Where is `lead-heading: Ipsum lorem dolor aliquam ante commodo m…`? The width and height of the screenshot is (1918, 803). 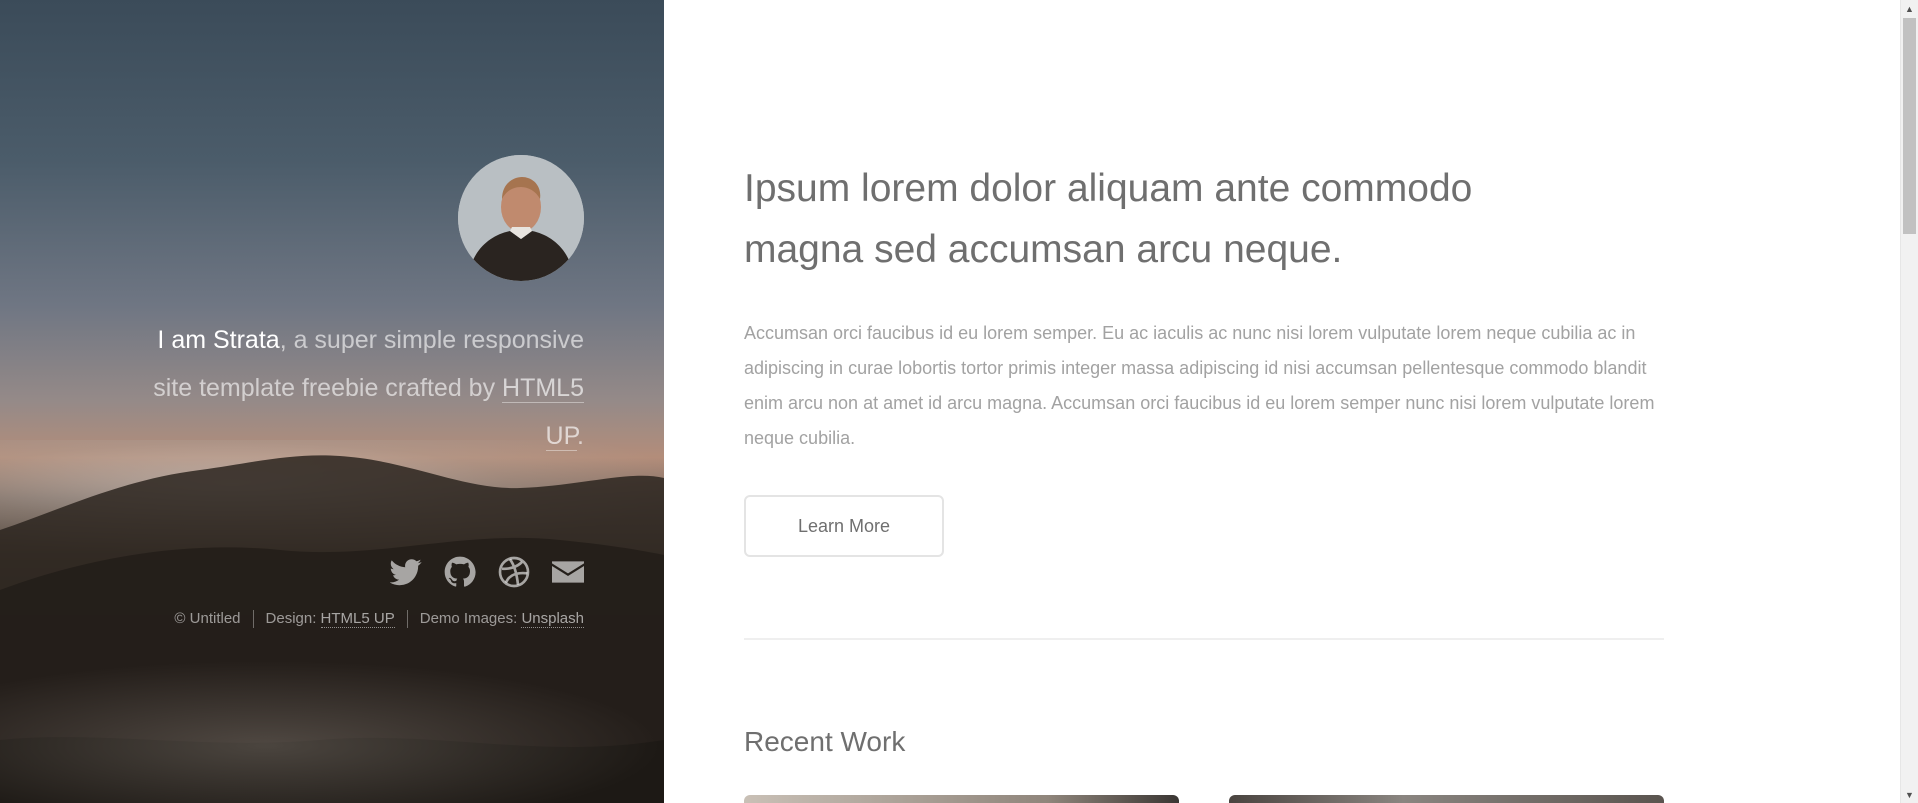 lead-heading: Ipsum lorem dolor aliquam ante commodo m… is located at coordinates (1108, 219).